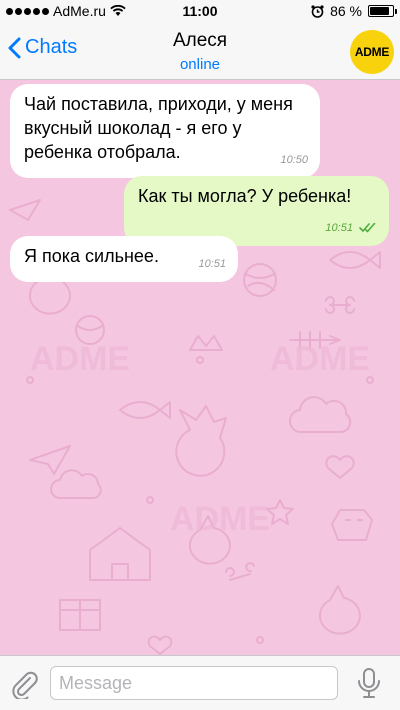  Describe the element at coordinates (367, 228) in the screenshot. I see `double-check-read-icon` at that location.